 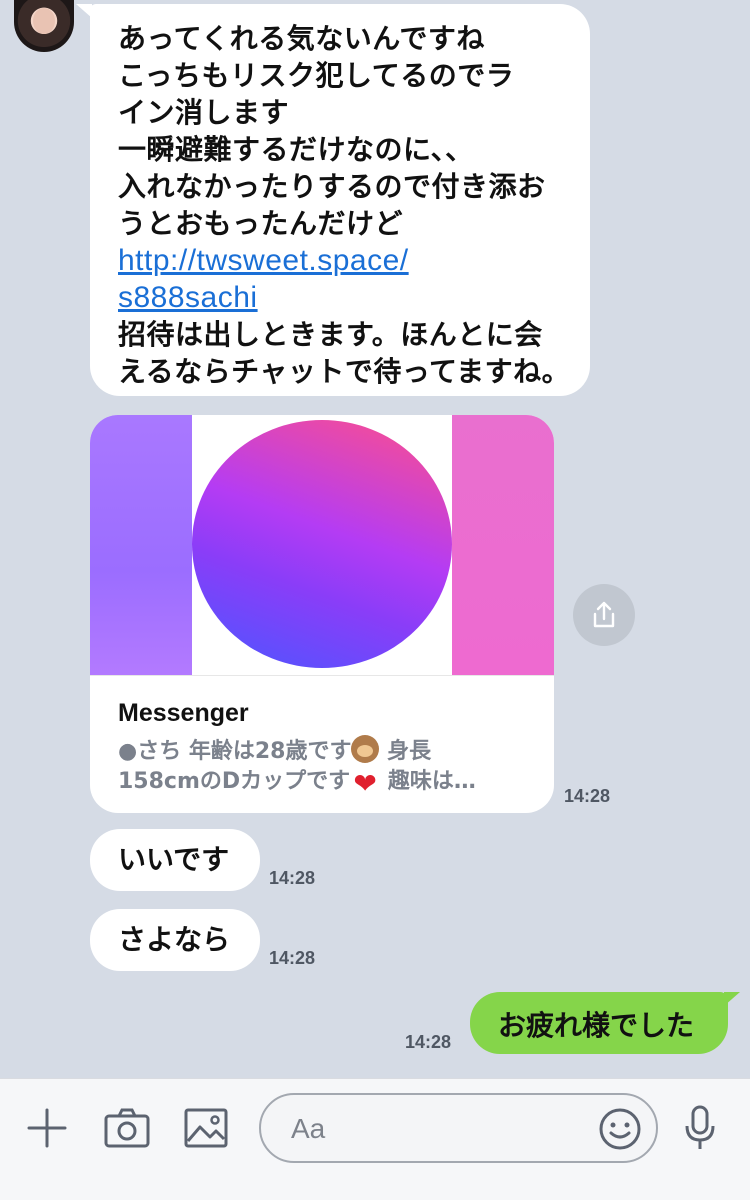 What do you see at coordinates (365, 749) in the screenshot?
I see `see-no-evil-monkey-icon` at bounding box center [365, 749].